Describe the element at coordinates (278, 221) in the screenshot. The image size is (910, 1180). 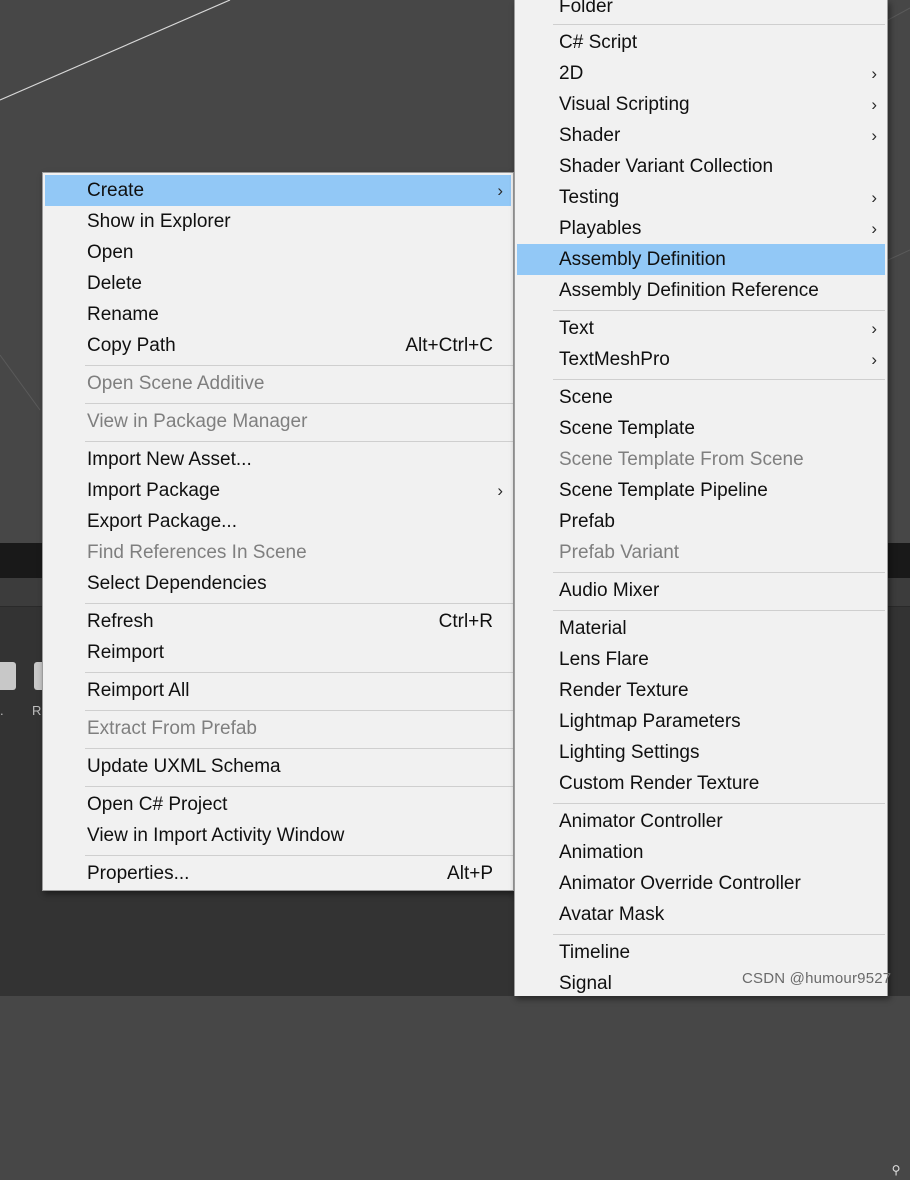
I see `menu-item-show-in-explorer: Show in Explorer` at that location.